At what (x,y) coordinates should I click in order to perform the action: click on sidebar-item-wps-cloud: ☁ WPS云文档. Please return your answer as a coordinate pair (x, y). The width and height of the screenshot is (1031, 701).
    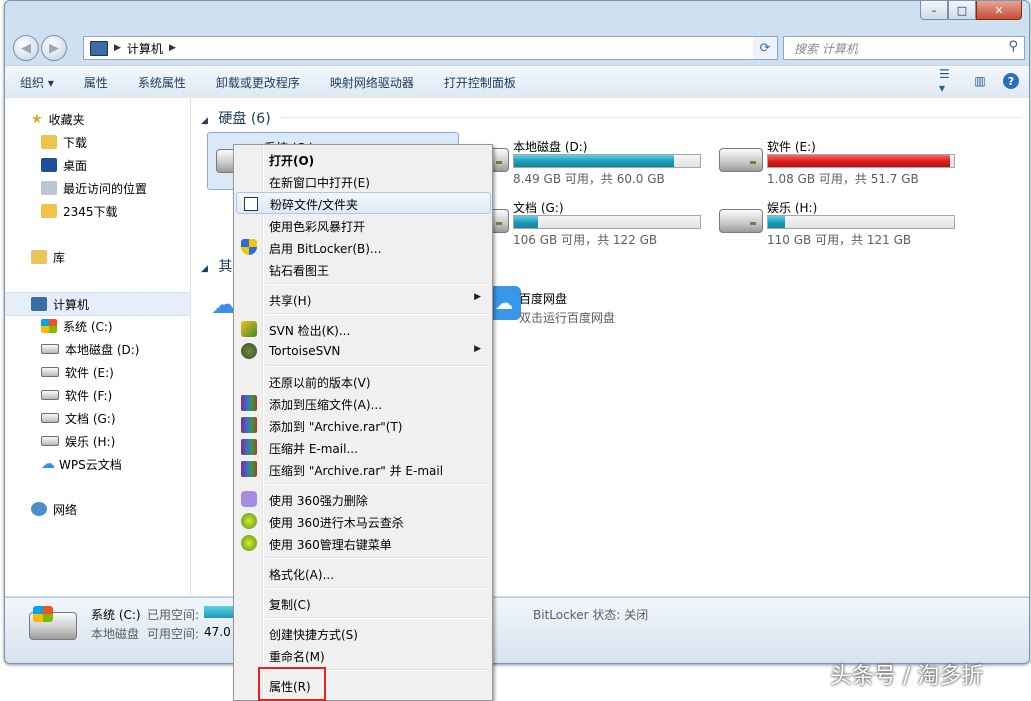
    Looking at the image, I should click on (97, 464).